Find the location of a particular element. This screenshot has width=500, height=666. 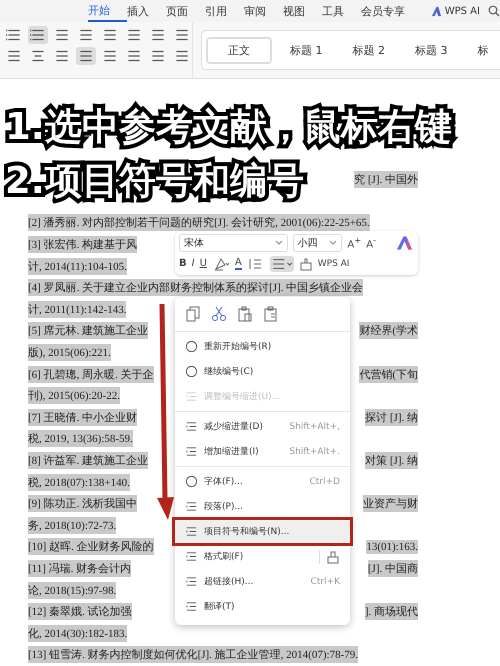

reference-text: 究 [J]. 中国外 is located at coordinates (386, 179).